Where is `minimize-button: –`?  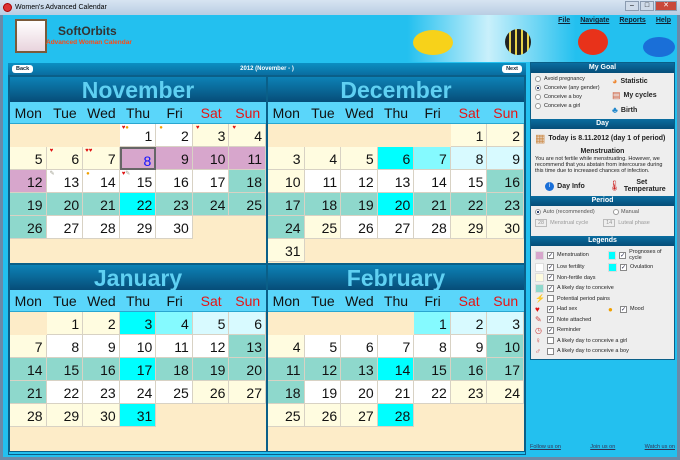 minimize-button: – is located at coordinates (632, 6).